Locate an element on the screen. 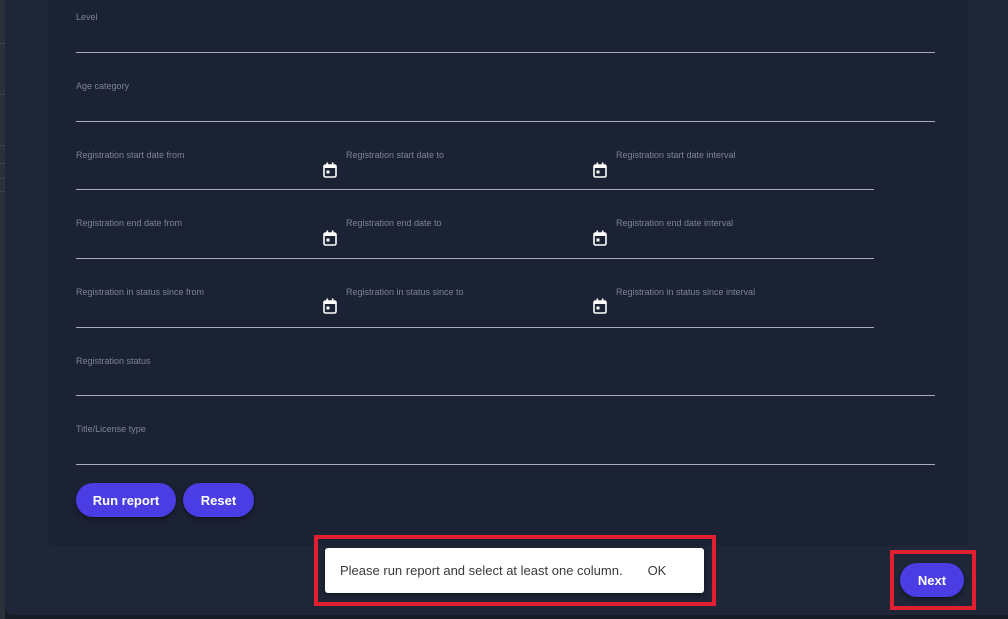 The height and width of the screenshot is (619, 1008). reset-button: Reset is located at coordinates (218, 500).